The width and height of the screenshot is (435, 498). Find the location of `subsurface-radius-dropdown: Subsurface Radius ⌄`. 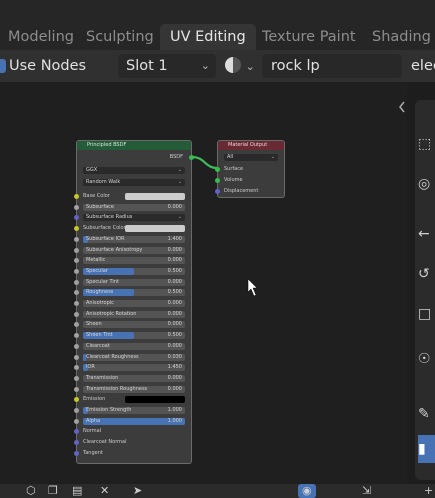

subsurface-radius-dropdown: Subsurface Radius ⌄ is located at coordinates (134, 218).